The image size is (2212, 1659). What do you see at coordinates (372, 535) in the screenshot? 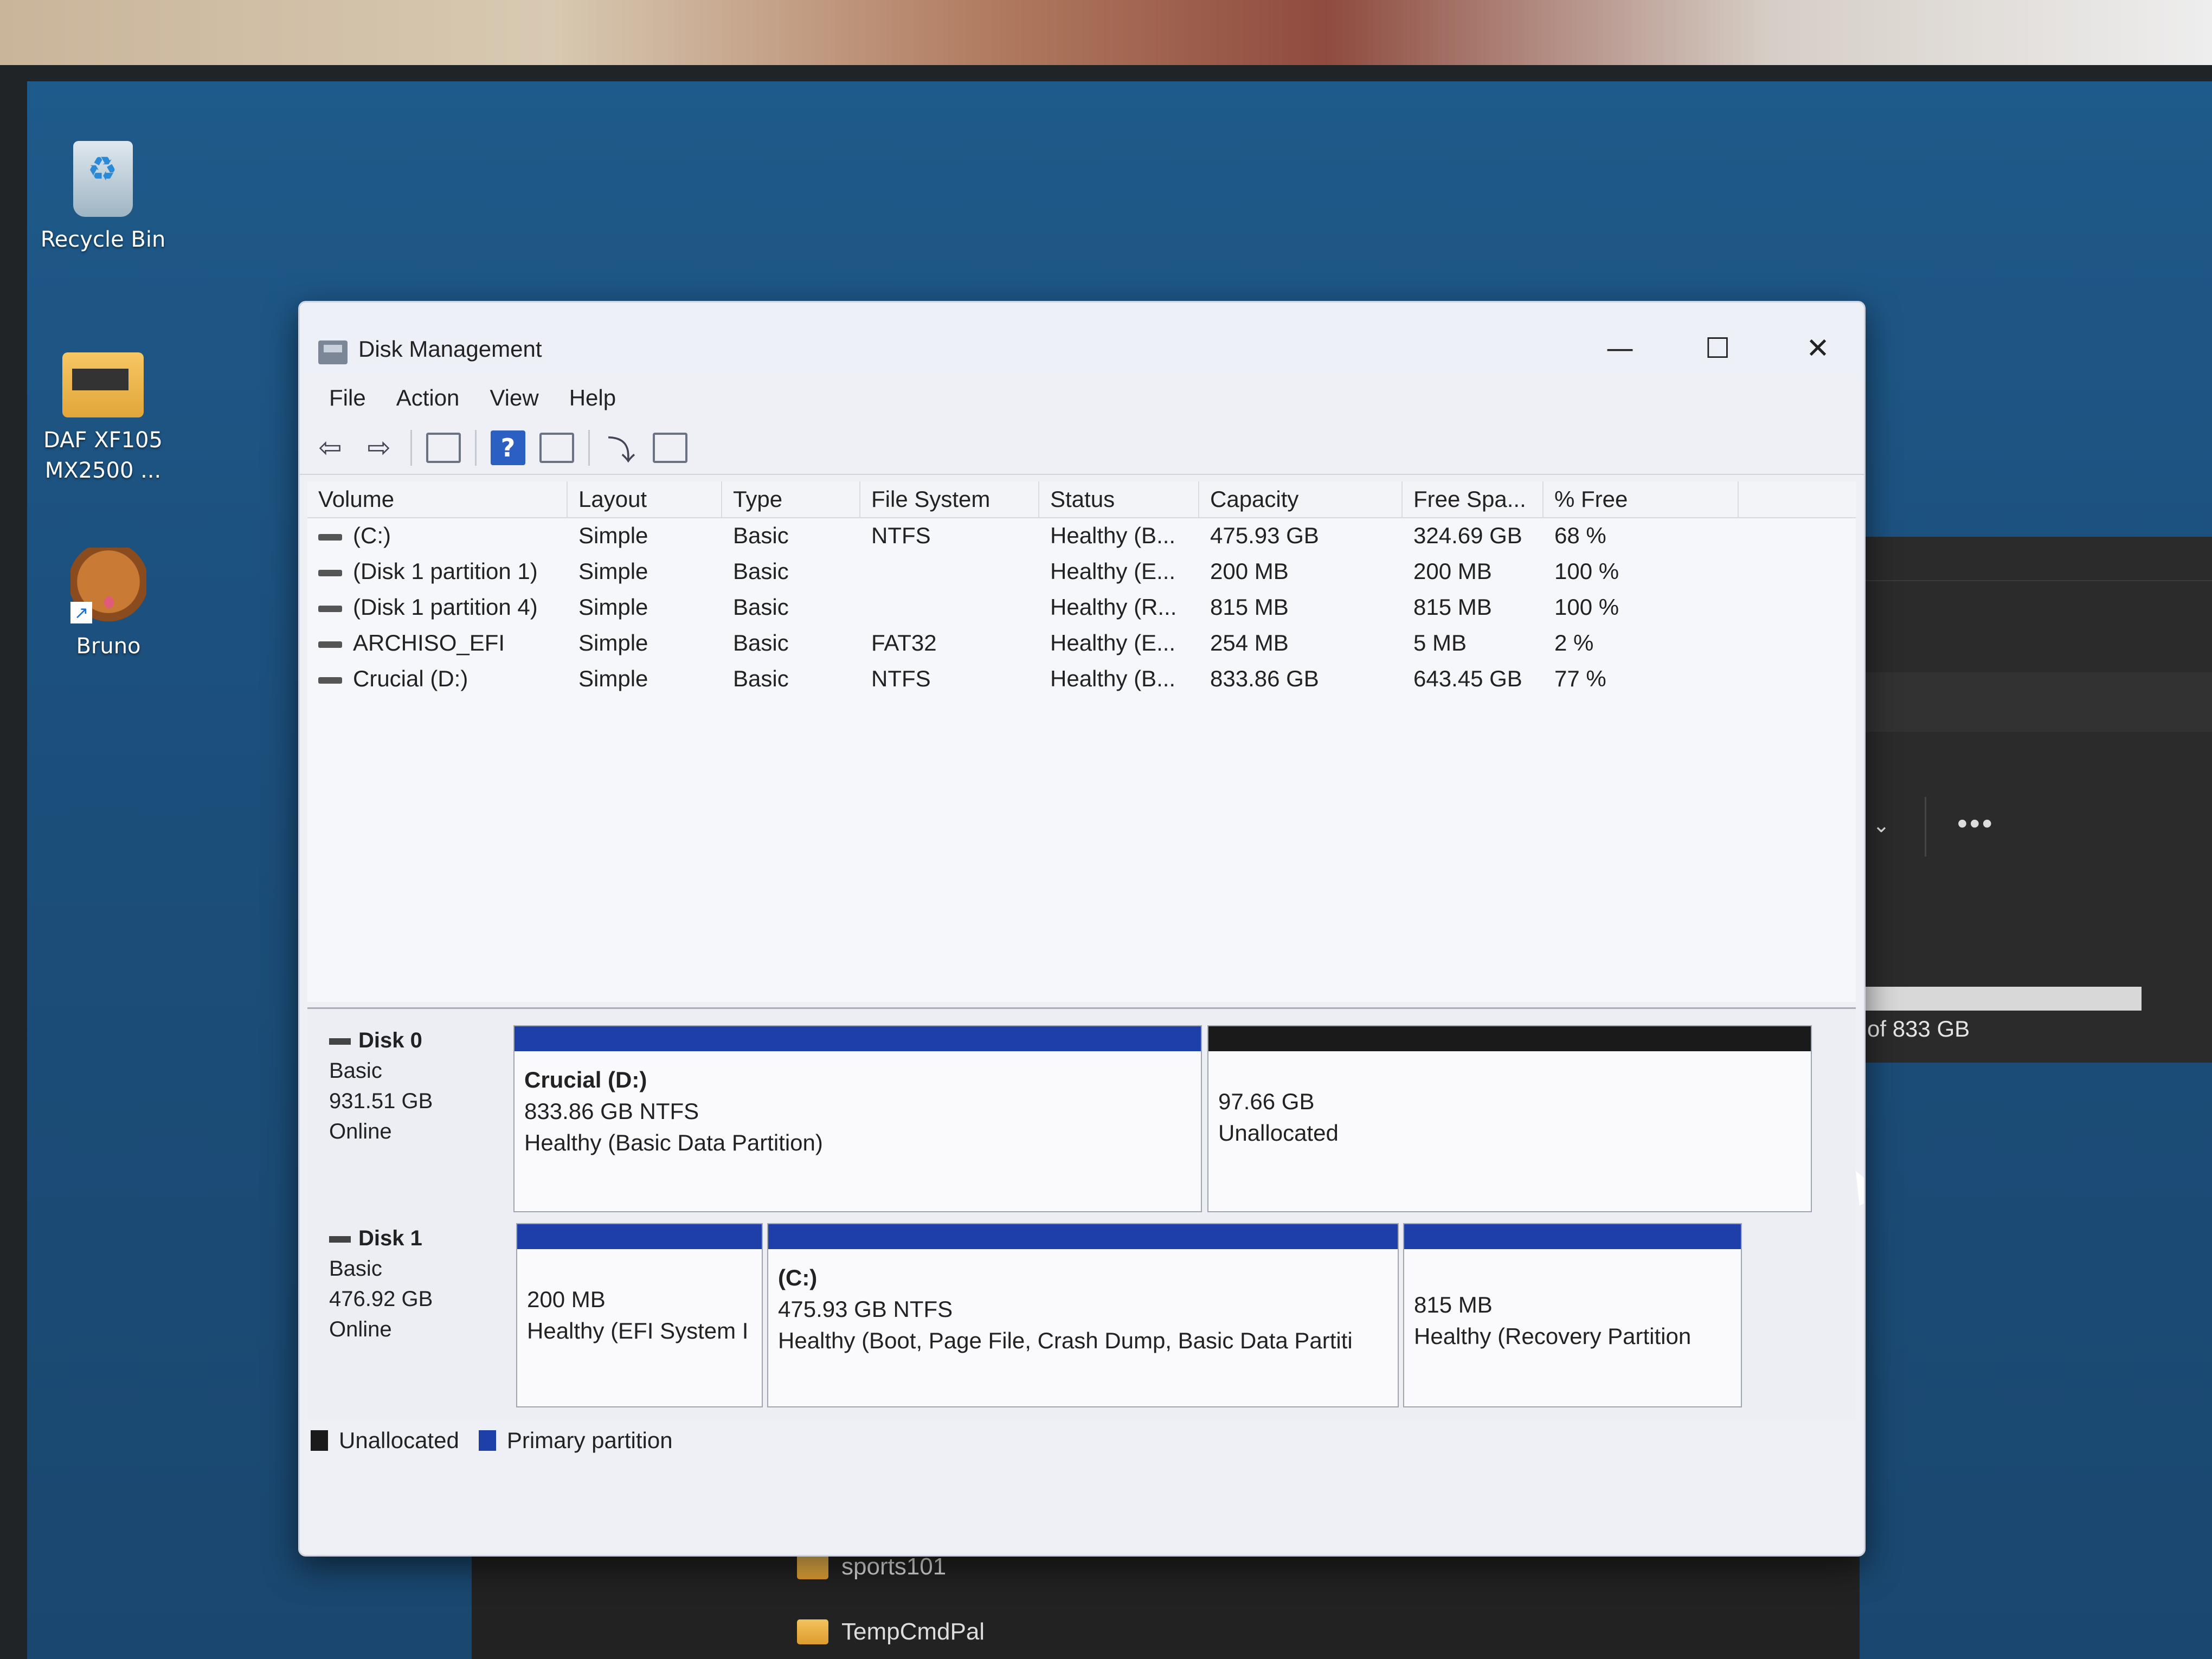
I see `volume-name: (C:)` at bounding box center [372, 535].